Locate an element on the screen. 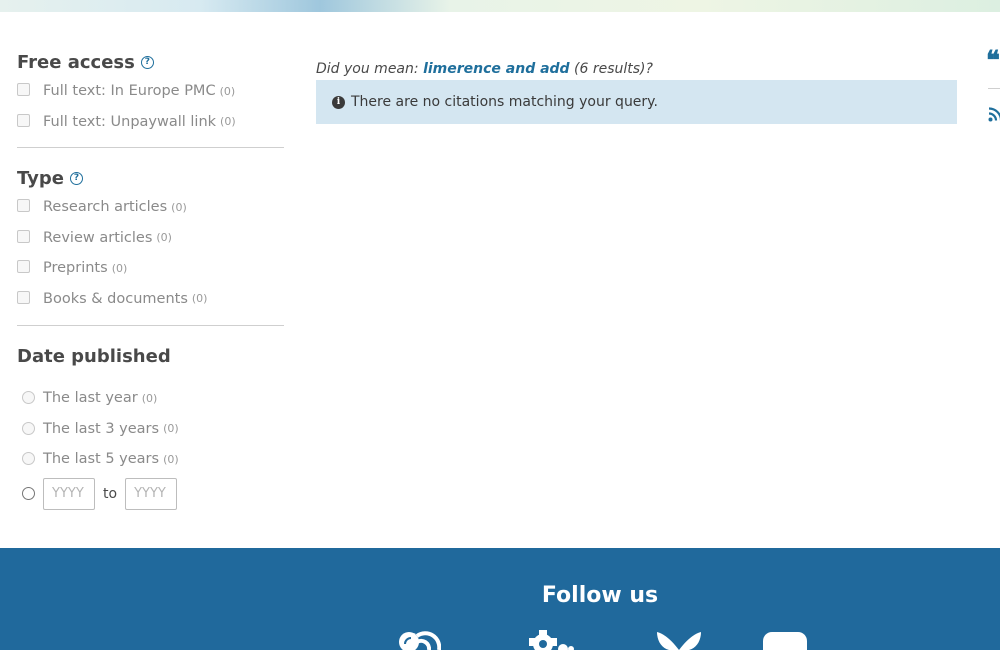 The width and height of the screenshot is (1000, 650). youtube-icon is located at coordinates (785, 640).